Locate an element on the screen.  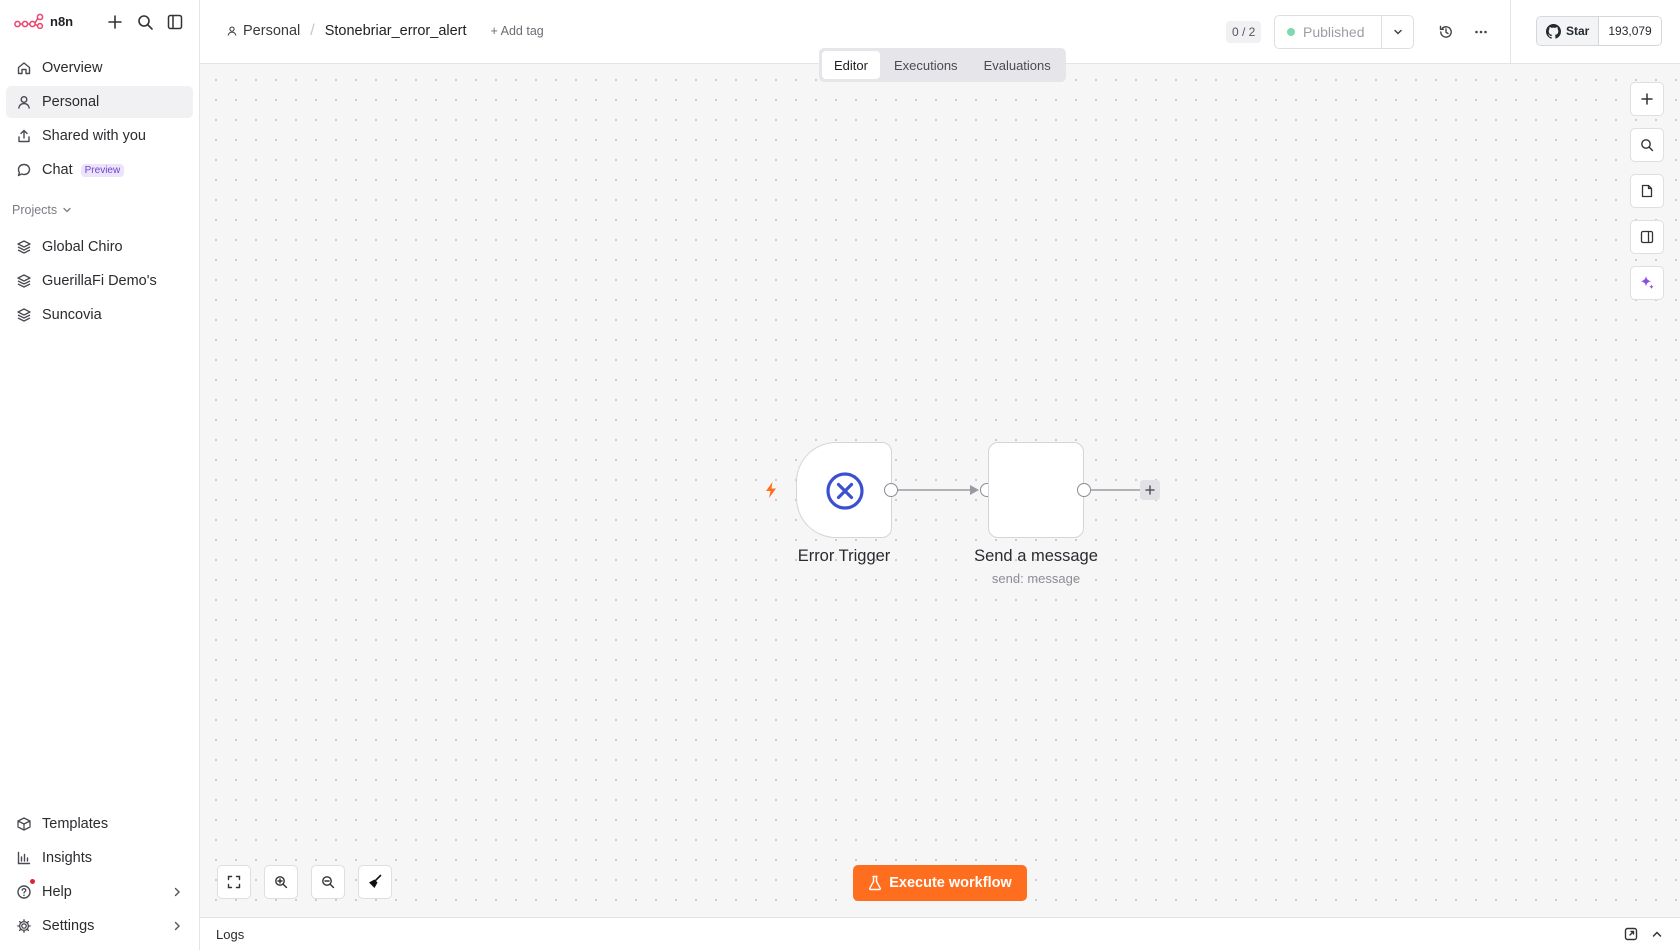
connections-layer is located at coordinates (1019, 490).